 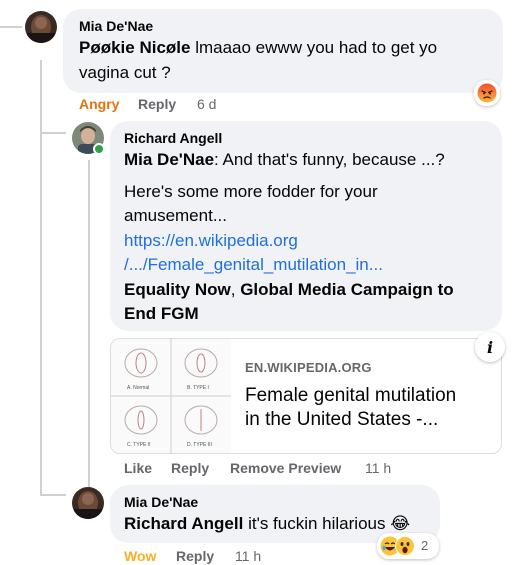 What do you see at coordinates (169, 159) in the screenshot?
I see `mention-link: Mia De'Nae` at bounding box center [169, 159].